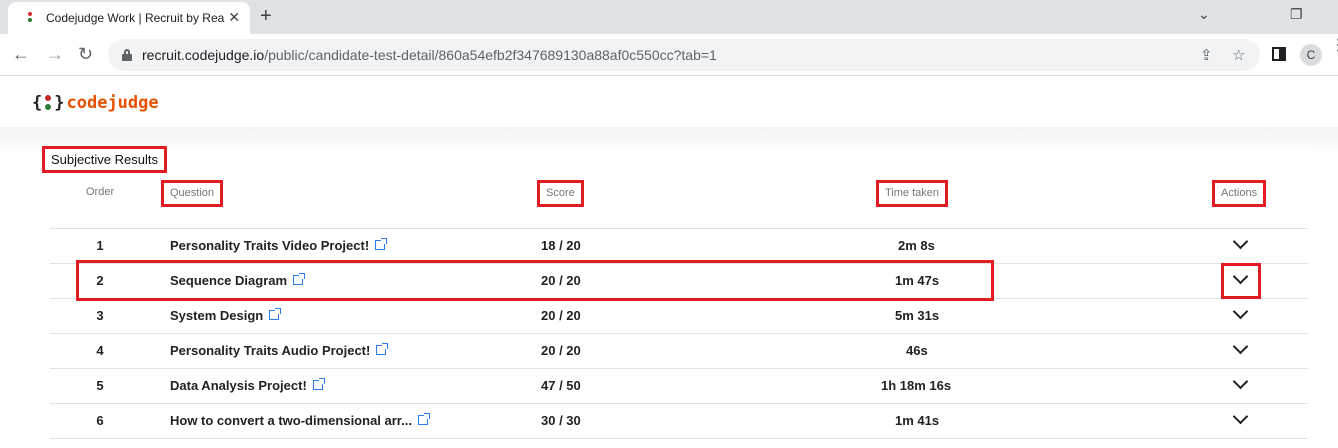 This screenshot has width=1338, height=448. I want to click on codejudge-logo: { } codejudge, so click(95, 103).